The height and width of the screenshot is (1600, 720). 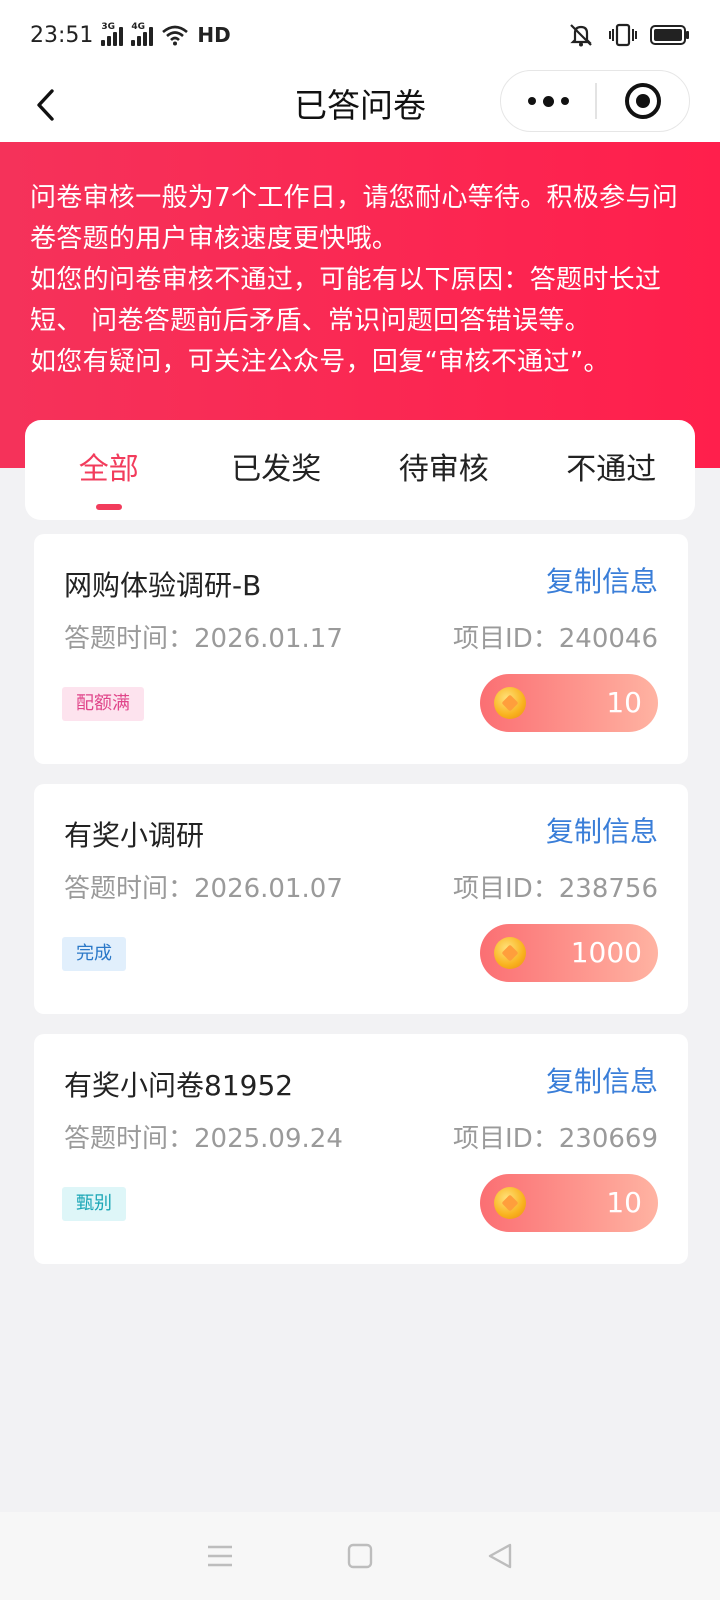 I want to click on tab-all: 全部, so click(x=109, y=470).